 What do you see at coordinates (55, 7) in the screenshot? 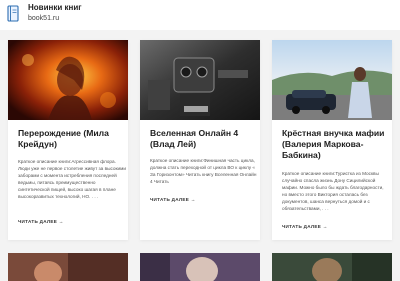
I see `site-title: Новинки книг` at bounding box center [55, 7].